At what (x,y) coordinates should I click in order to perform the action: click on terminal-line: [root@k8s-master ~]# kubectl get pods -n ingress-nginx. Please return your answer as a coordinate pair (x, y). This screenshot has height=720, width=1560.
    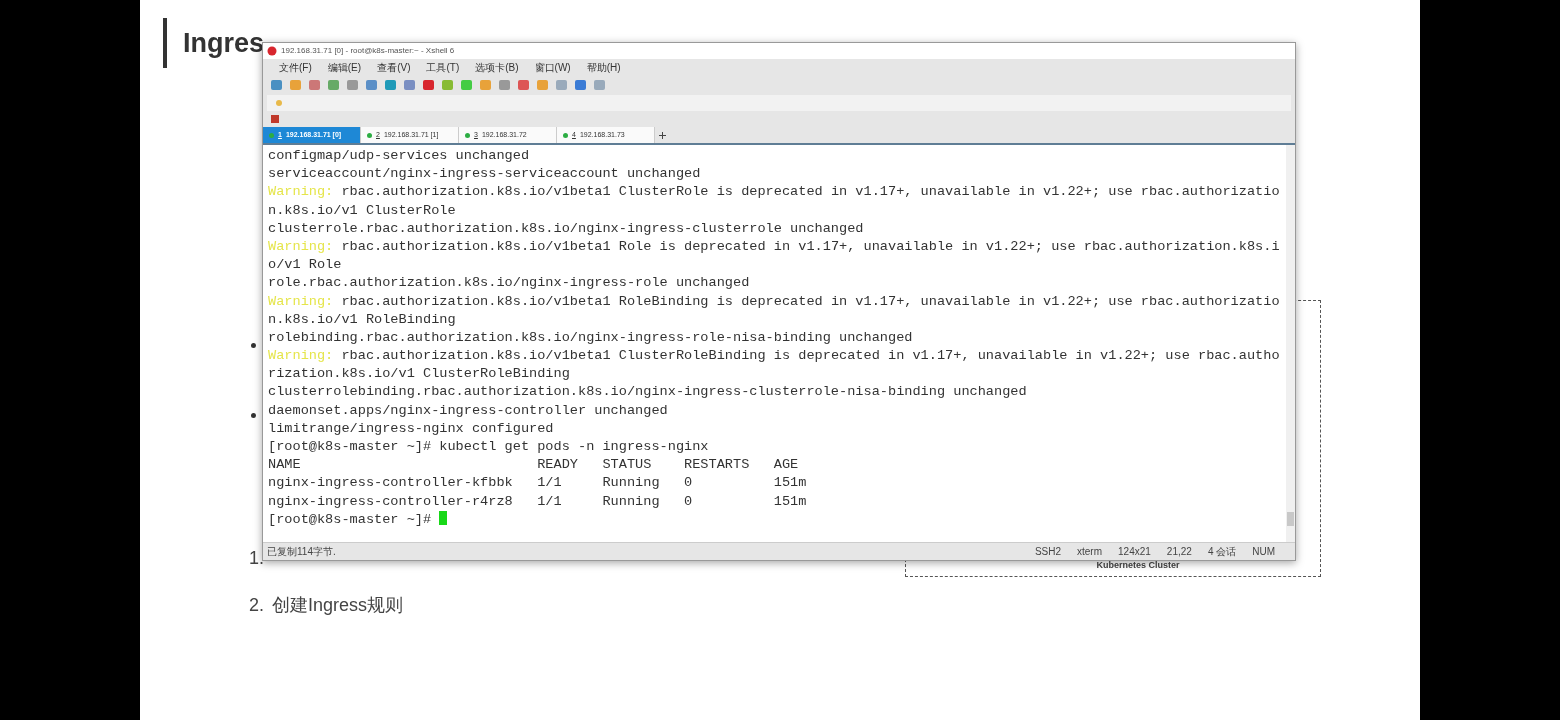
    Looking at the image, I should click on (488, 446).